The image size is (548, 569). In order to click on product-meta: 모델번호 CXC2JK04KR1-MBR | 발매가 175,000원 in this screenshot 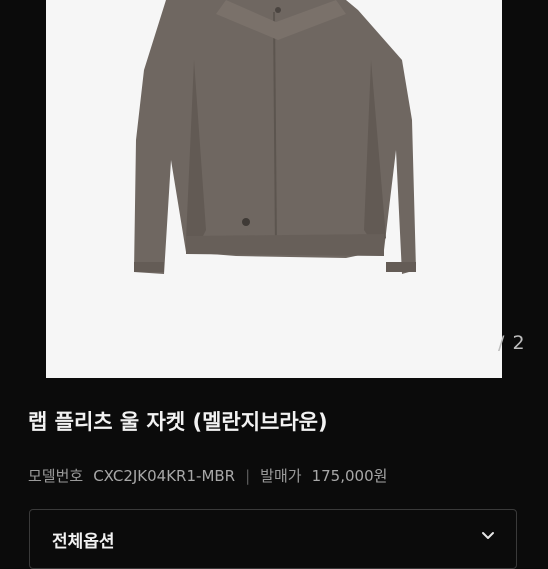, I will do `click(207, 475)`.